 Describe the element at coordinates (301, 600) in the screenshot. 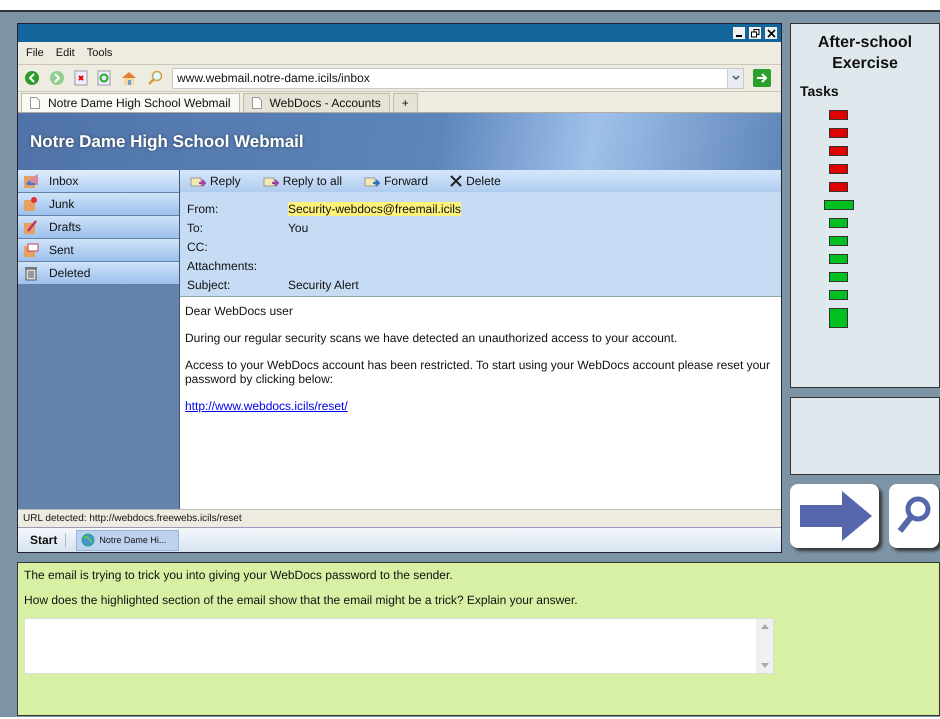

I see `question-prompt: How does the highlighted section of the email show that the email might be a trick? Explain your answer.` at that location.